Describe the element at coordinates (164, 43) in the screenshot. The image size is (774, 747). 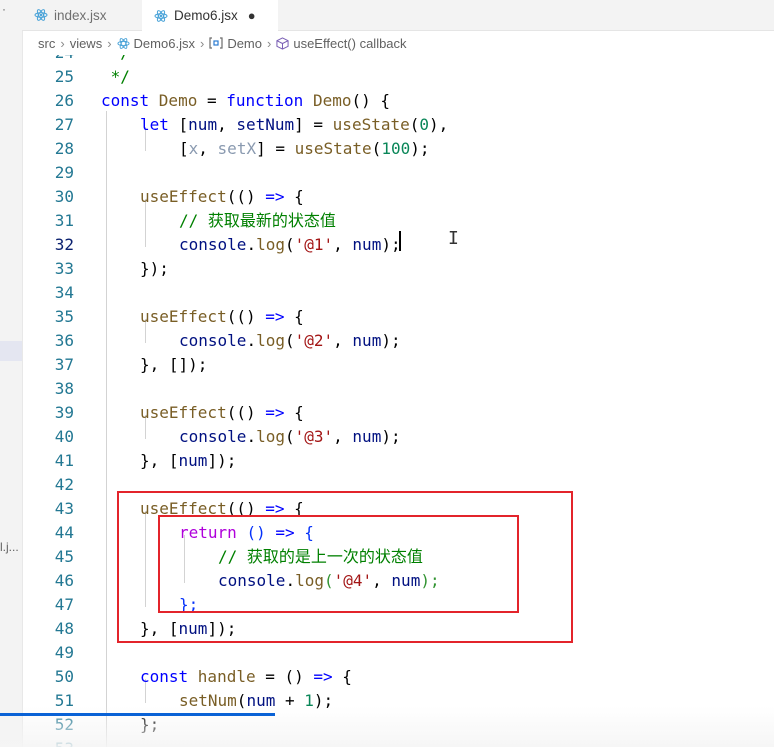
I see `breadcrumb-item-file: Demo6.jsx` at that location.